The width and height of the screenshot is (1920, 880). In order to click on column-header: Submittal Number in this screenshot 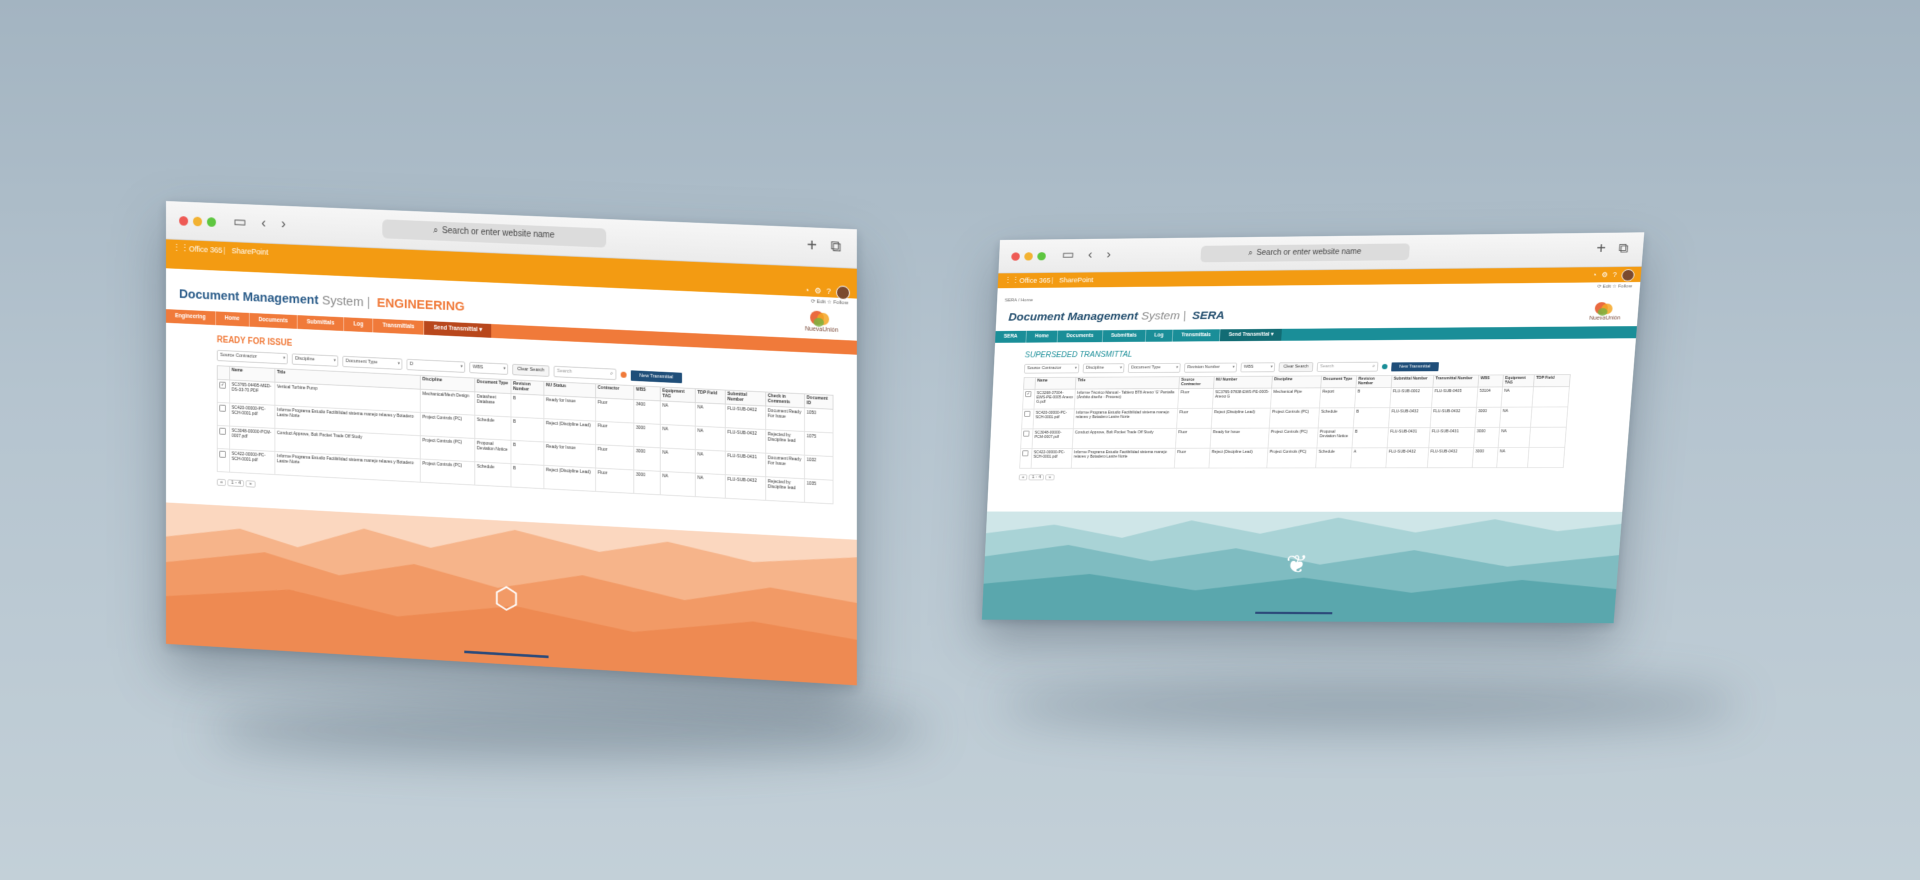, I will do `click(1412, 381)`.